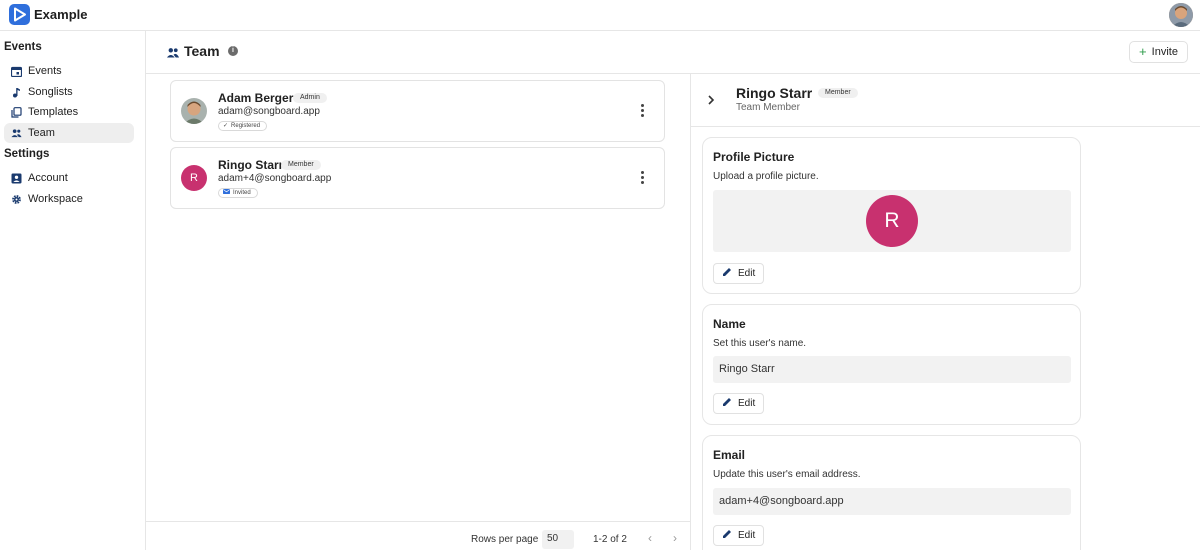 The height and width of the screenshot is (550, 1200). I want to click on member-email: adam@songboard.app, so click(269, 111).